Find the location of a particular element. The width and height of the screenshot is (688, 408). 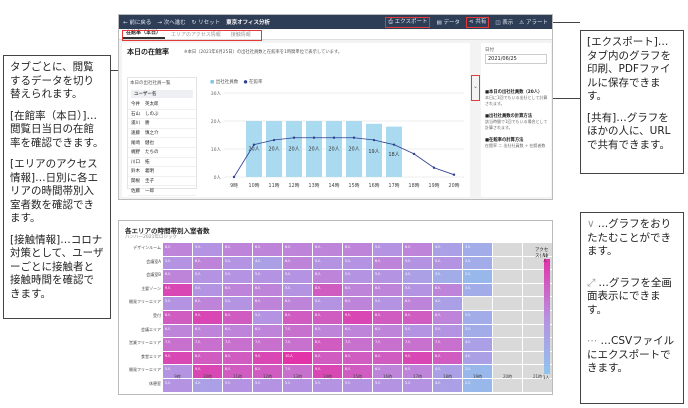

user-row: 関根 圭子 is located at coordinates (162, 182).